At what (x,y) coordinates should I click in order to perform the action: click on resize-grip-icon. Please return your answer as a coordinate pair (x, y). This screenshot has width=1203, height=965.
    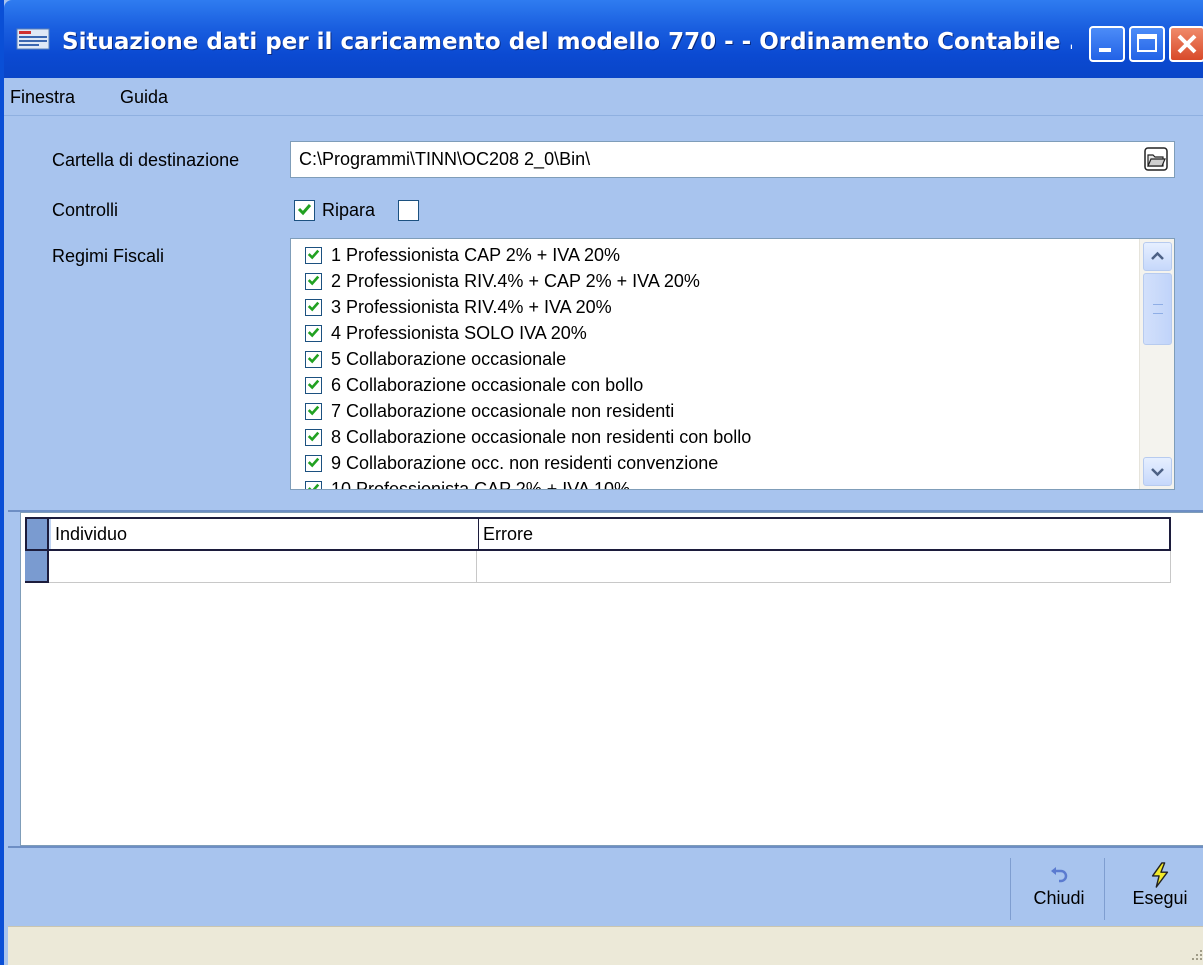
    Looking at the image, I should click on (1196, 954).